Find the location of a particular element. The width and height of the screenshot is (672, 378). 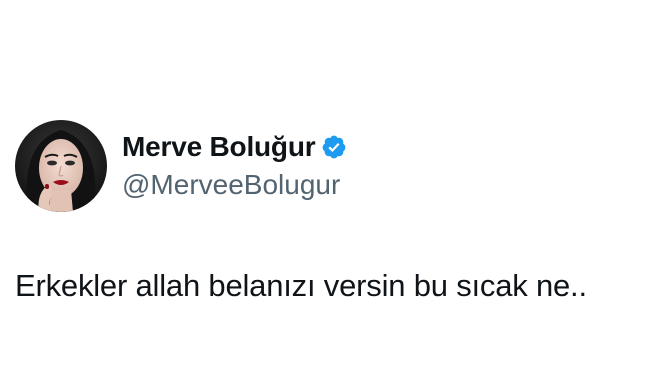

name-row: Merve Boluğur is located at coordinates (234, 147).